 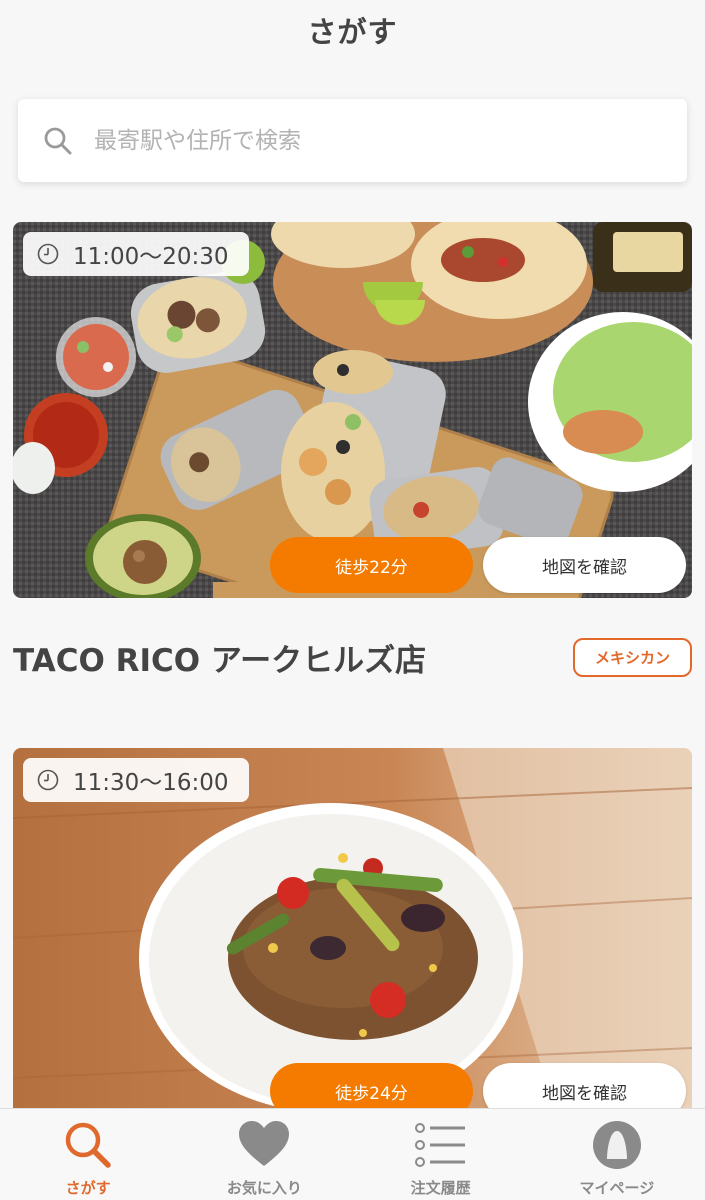 I want to click on hours-text: 11:30〜16:00, so click(x=151, y=783).